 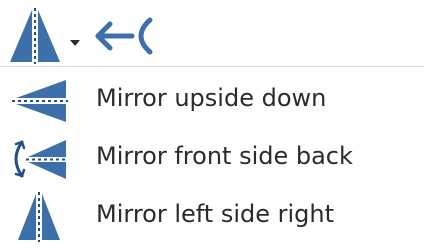 I want to click on dropdown-arrow-icon, so click(x=75, y=40).